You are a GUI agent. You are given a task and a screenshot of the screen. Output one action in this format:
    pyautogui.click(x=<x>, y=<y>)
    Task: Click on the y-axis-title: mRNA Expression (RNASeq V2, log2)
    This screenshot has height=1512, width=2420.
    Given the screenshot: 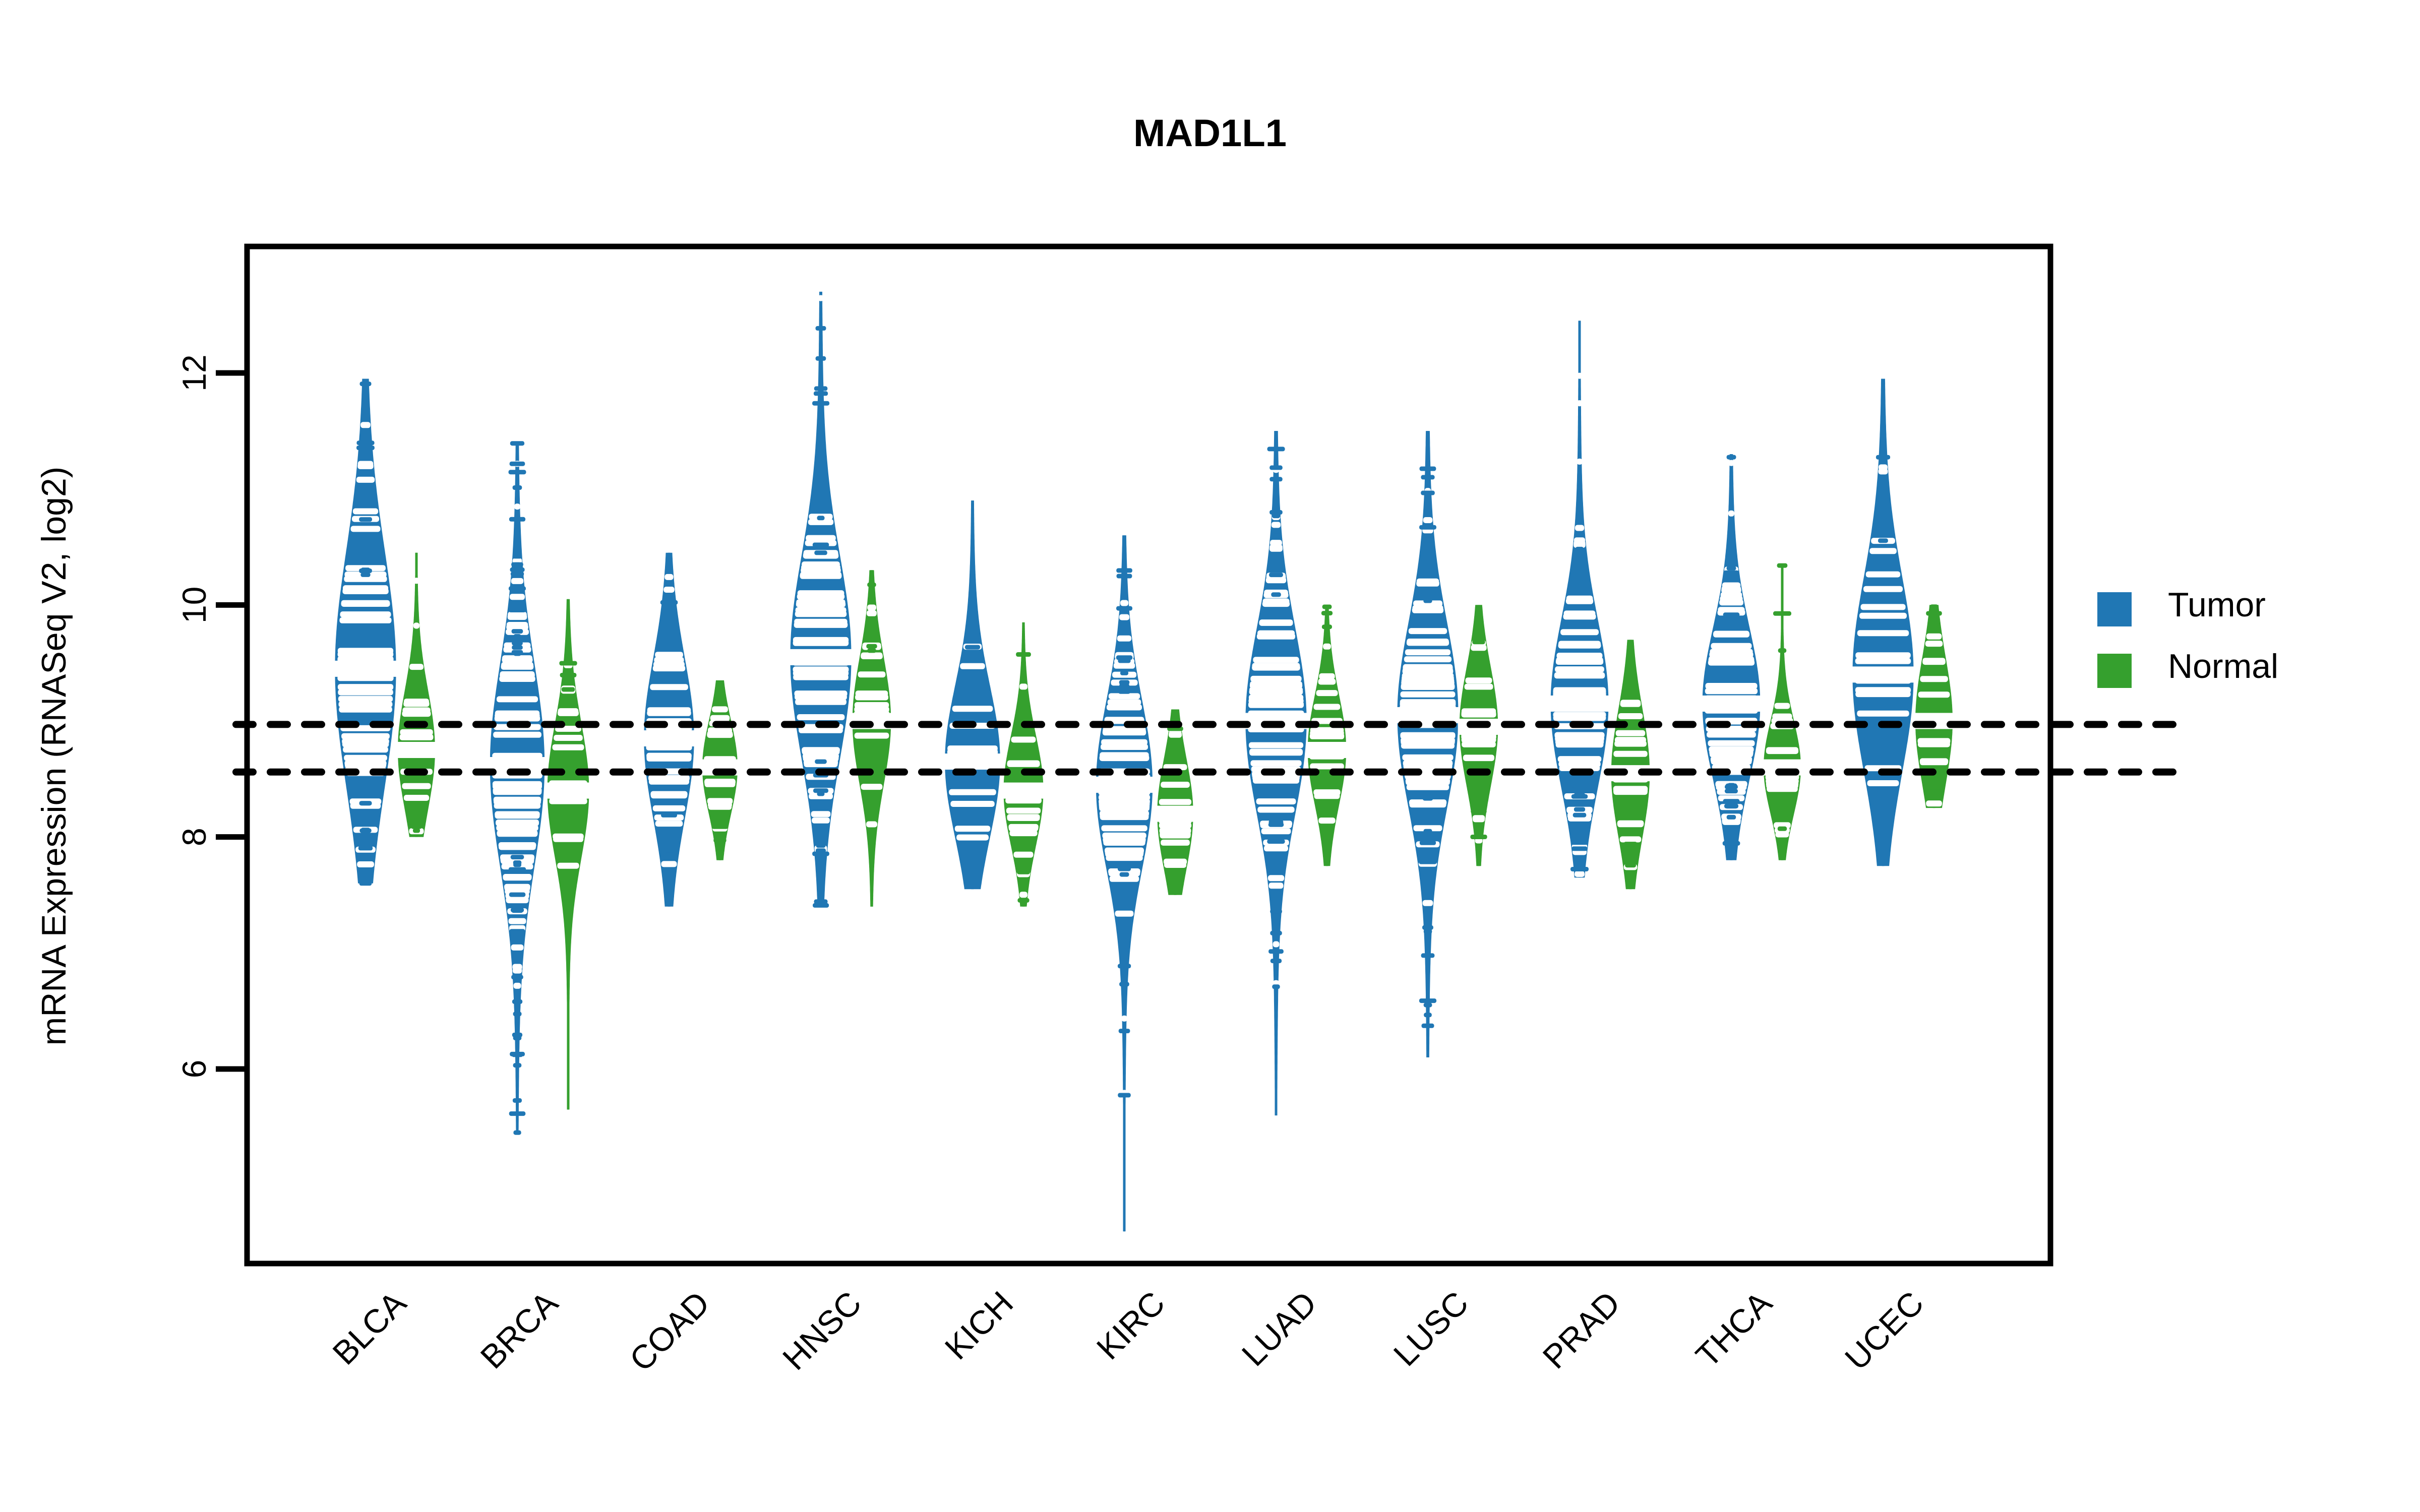 What is the action you would take?
    pyautogui.click(x=54, y=757)
    